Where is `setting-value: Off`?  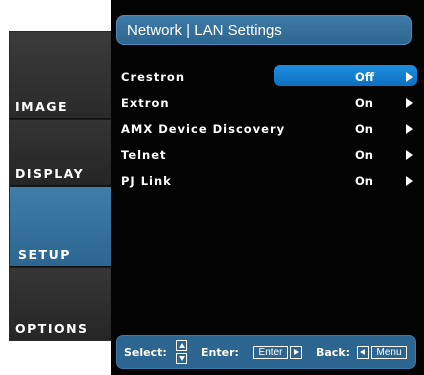 setting-value: Off is located at coordinates (364, 77).